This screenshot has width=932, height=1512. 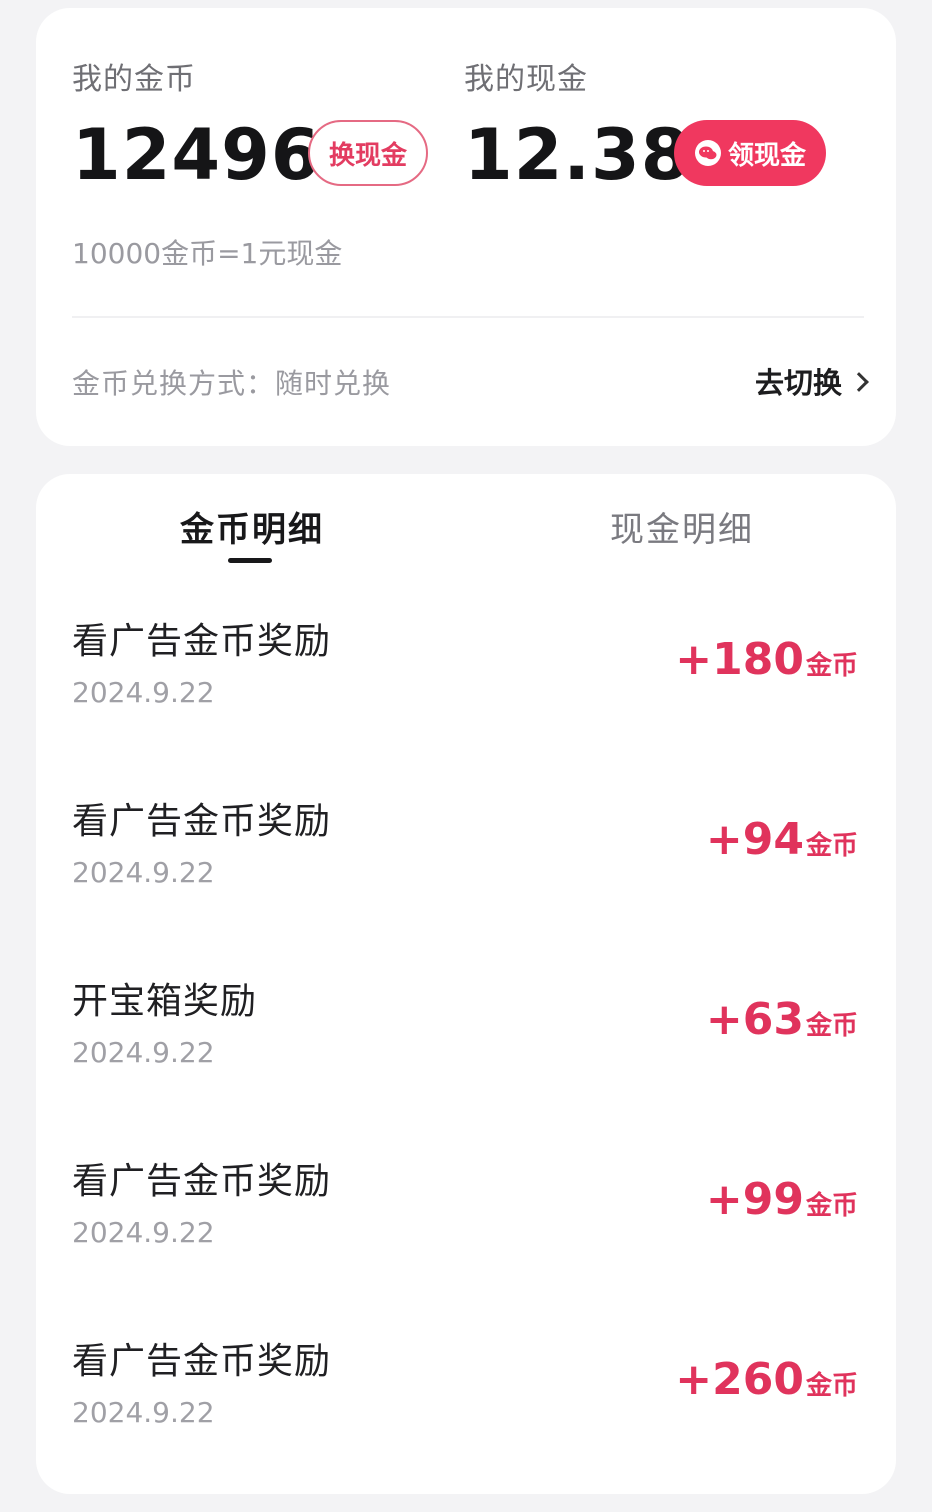 I want to click on record-amount: +180 金币, so click(x=766, y=659).